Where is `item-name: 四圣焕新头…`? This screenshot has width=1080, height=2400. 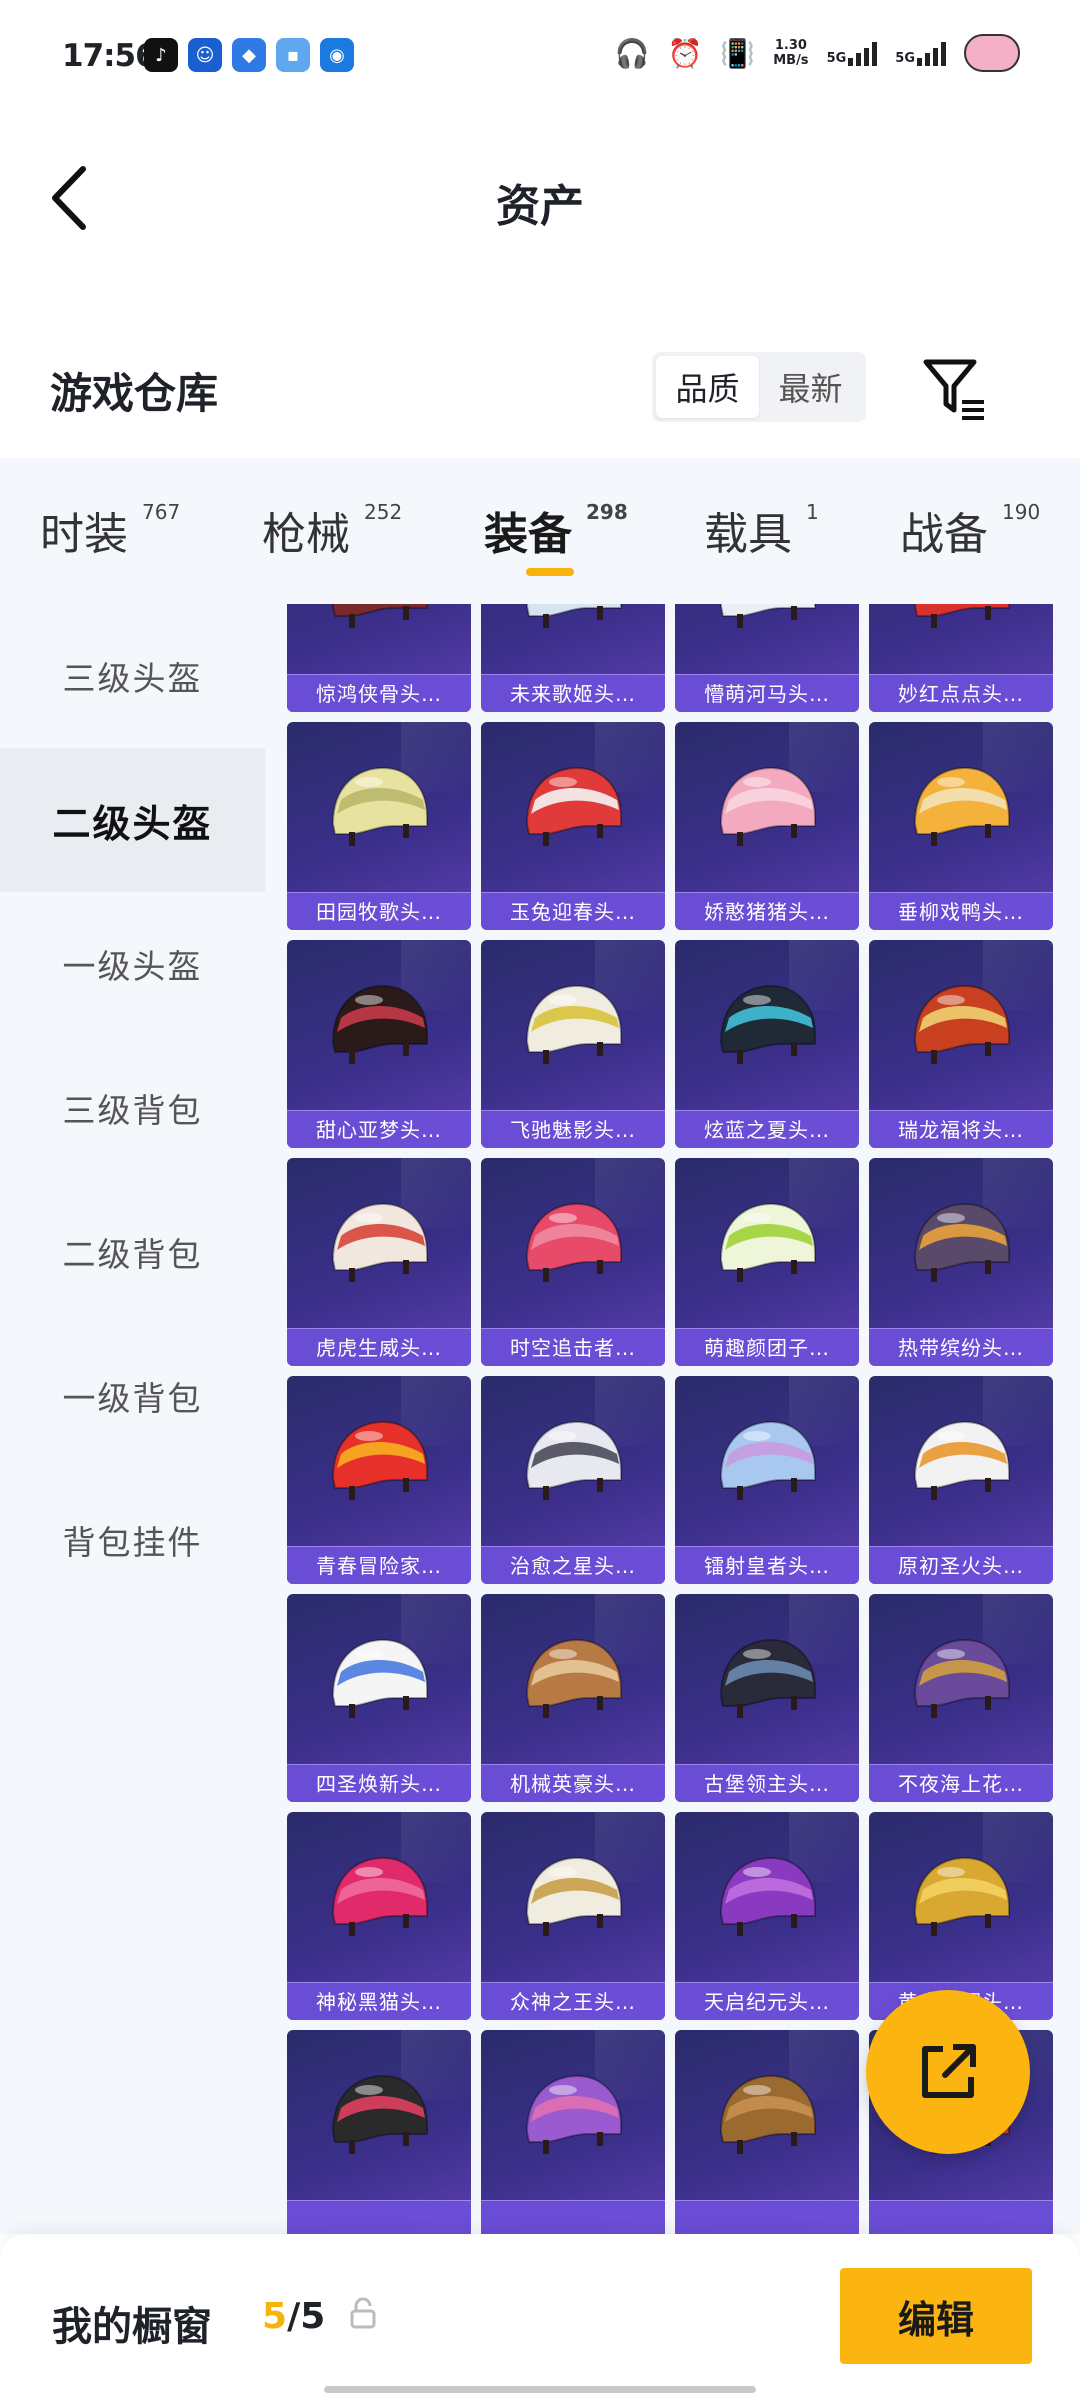
item-name: 四圣焕新头… is located at coordinates (379, 1783).